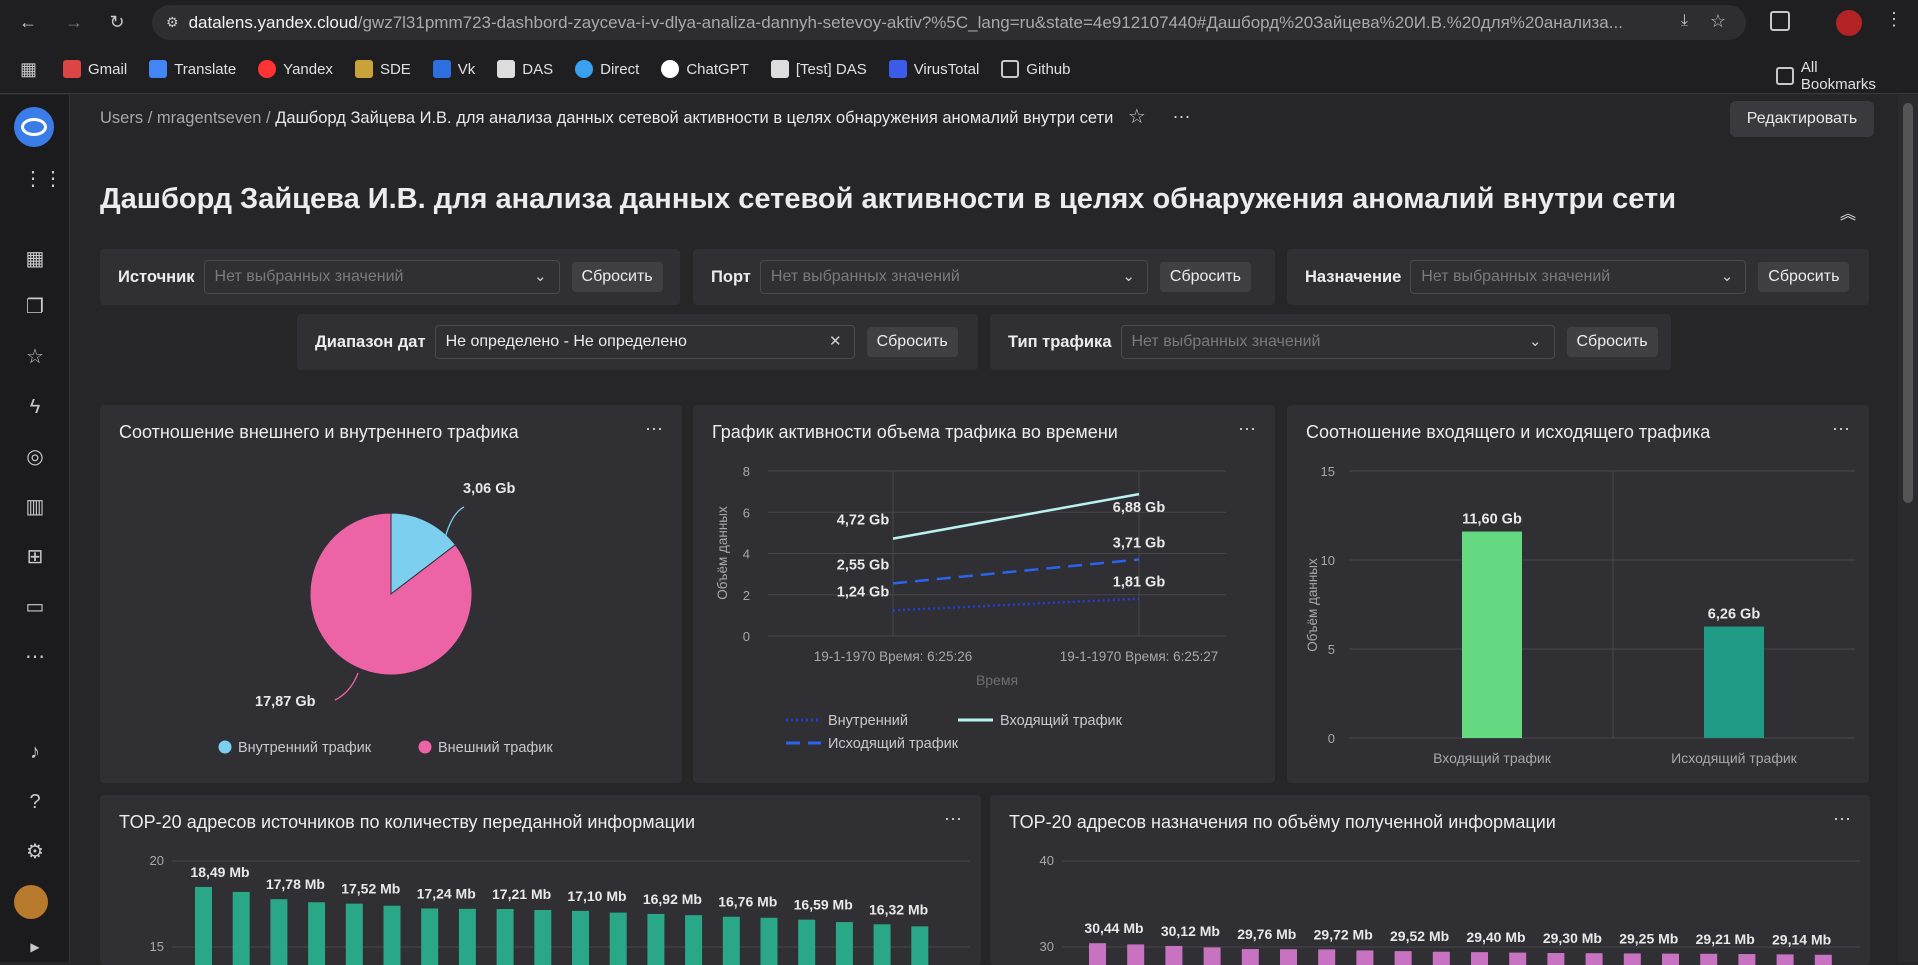 The image size is (1918, 965). What do you see at coordinates (863, 521) in the screenshot?
I see `data-label: 4,72 Gb` at bounding box center [863, 521].